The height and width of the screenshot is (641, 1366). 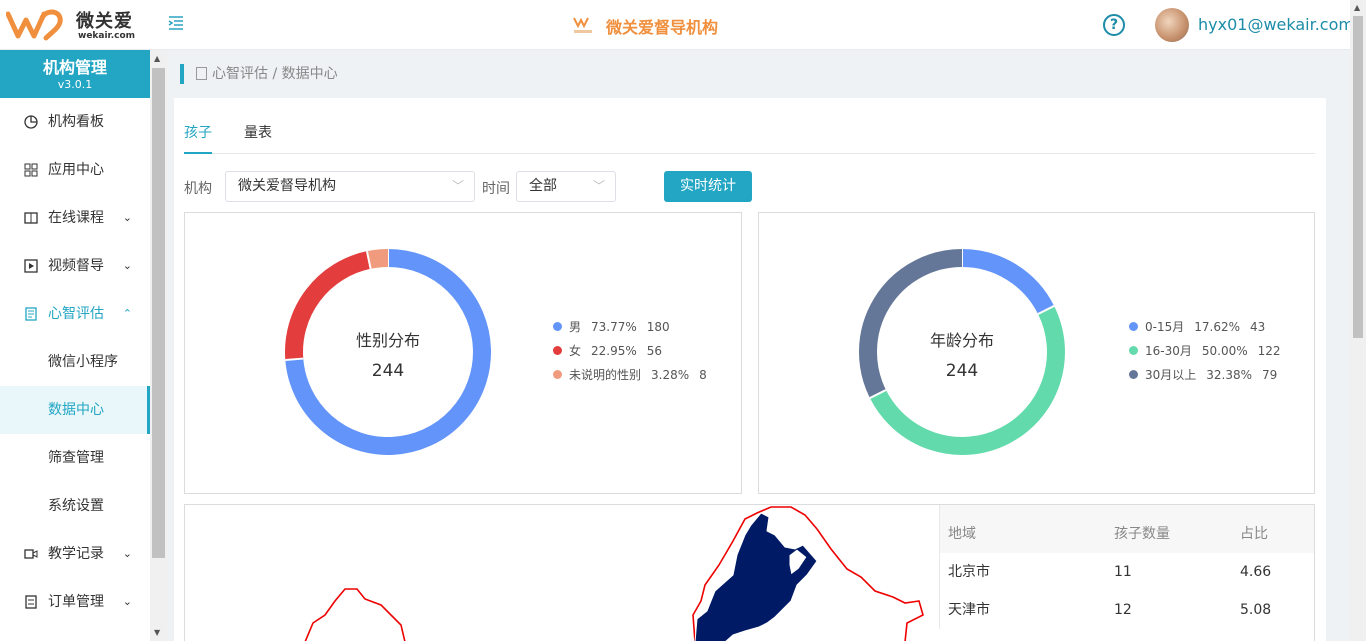 I want to click on realtime-stats-button: 实时统计, so click(x=708, y=186).